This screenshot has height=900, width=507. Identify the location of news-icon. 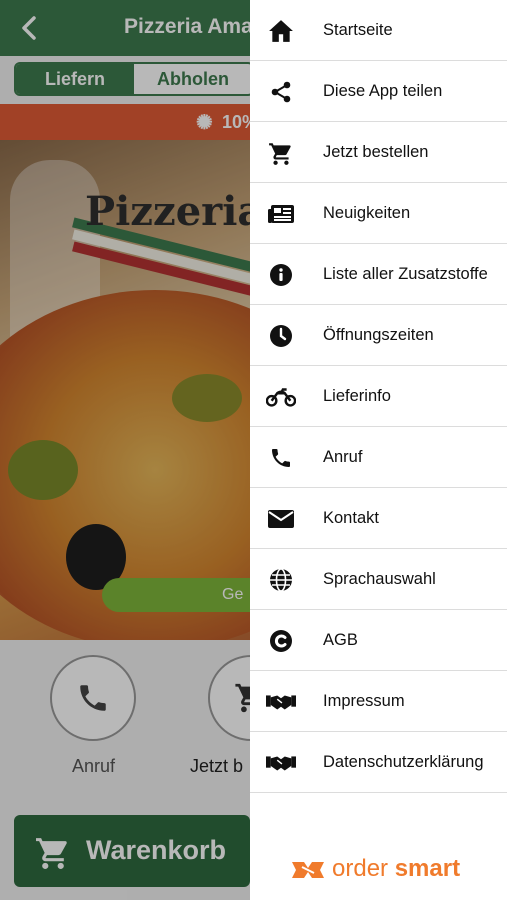
(281, 214).